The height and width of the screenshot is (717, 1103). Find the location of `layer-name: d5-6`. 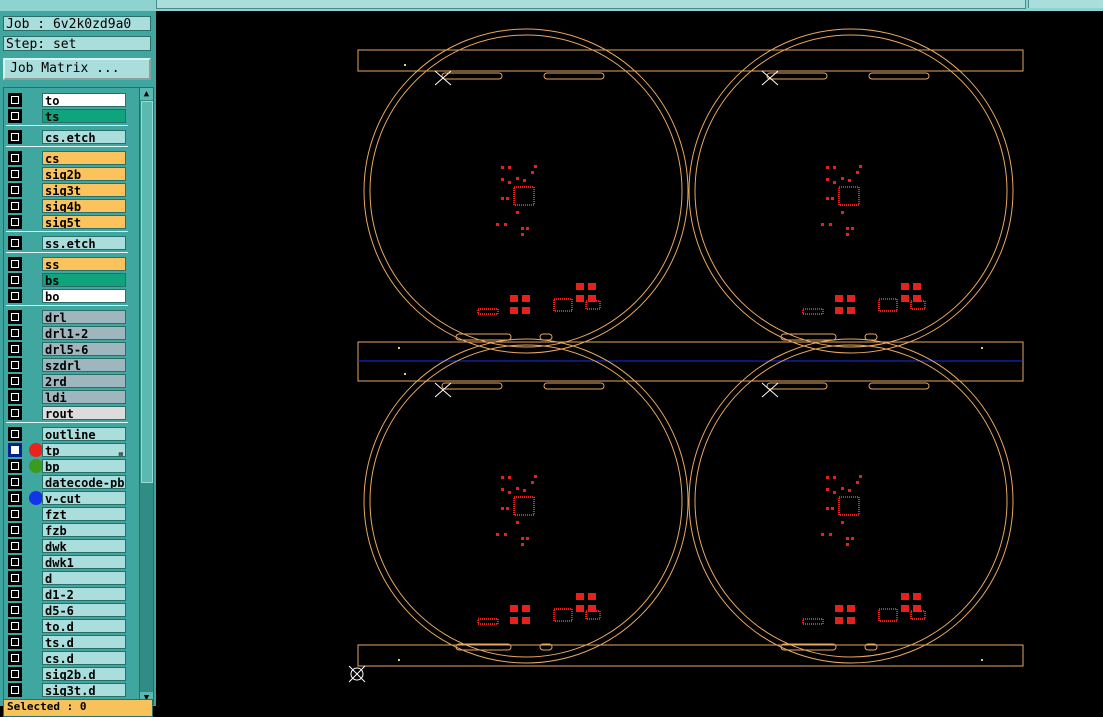

layer-name: d5-6 is located at coordinates (84, 610).